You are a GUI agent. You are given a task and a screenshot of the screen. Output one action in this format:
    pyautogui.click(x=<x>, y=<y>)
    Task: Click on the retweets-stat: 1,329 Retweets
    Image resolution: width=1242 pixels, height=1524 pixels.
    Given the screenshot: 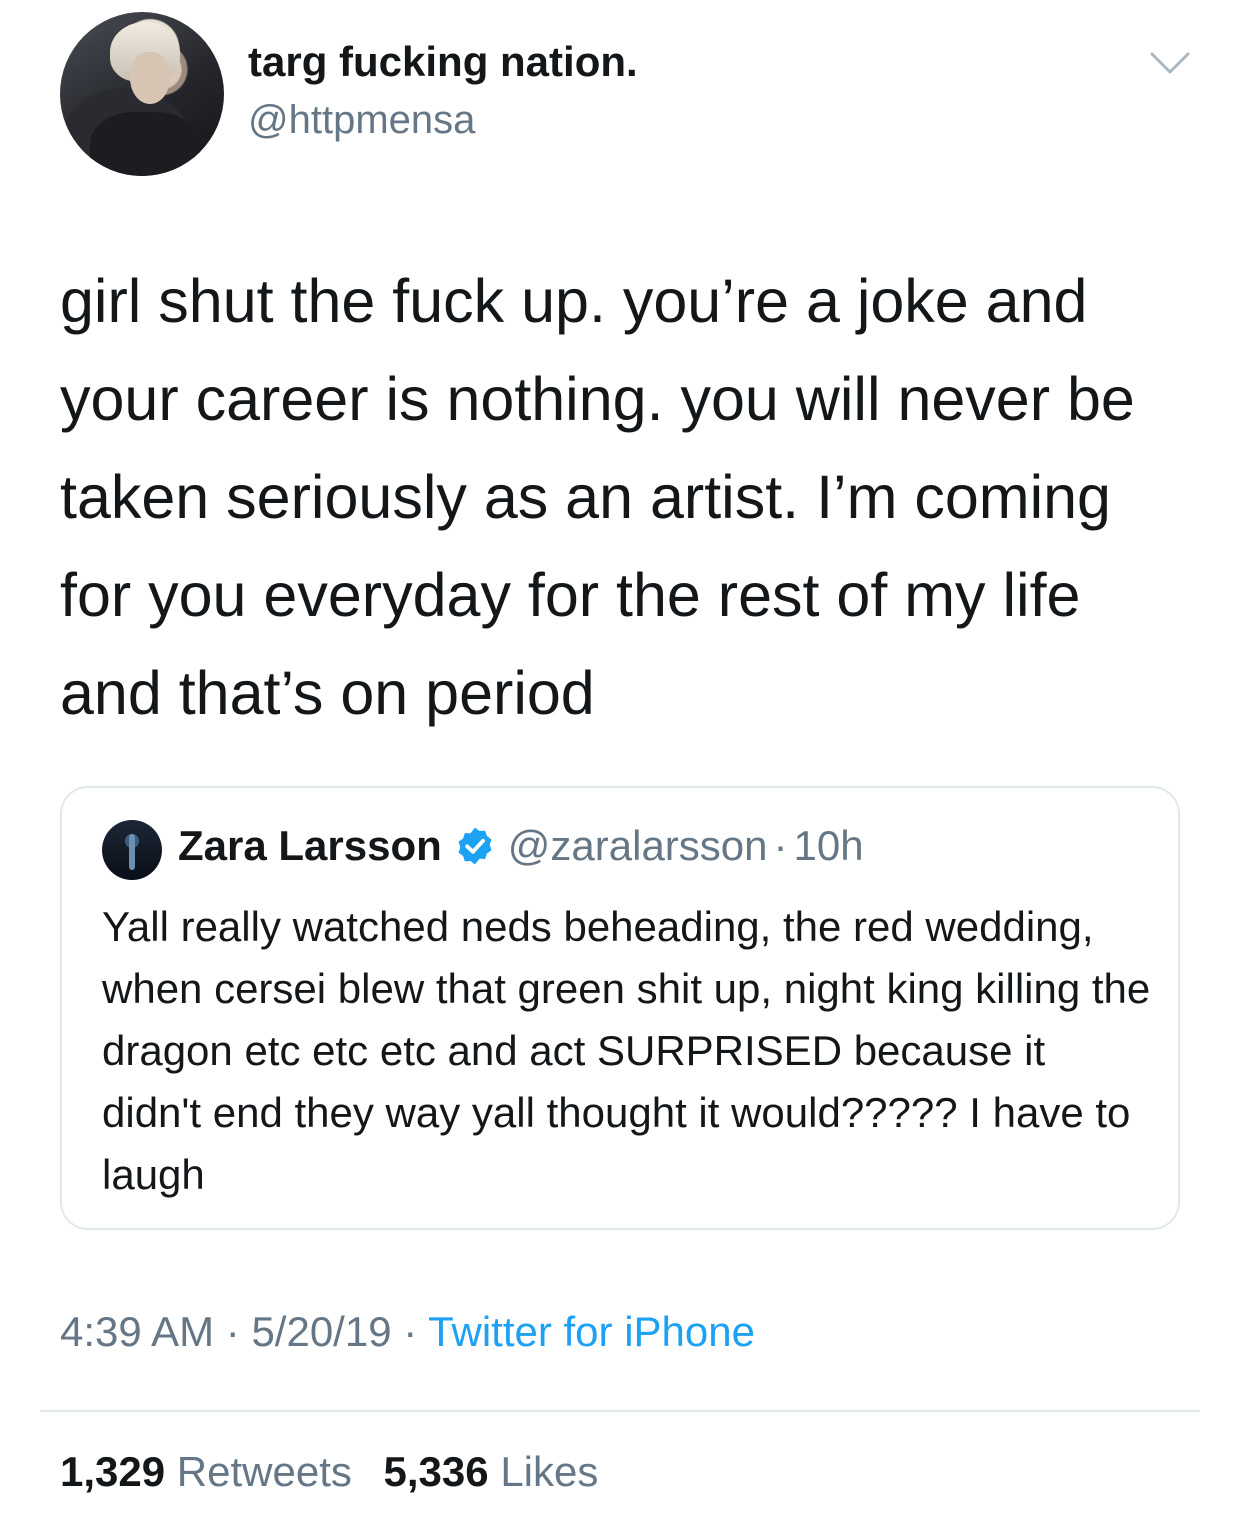 What is the action you would take?
    pyautogui.click(x=206, y=1471)
    